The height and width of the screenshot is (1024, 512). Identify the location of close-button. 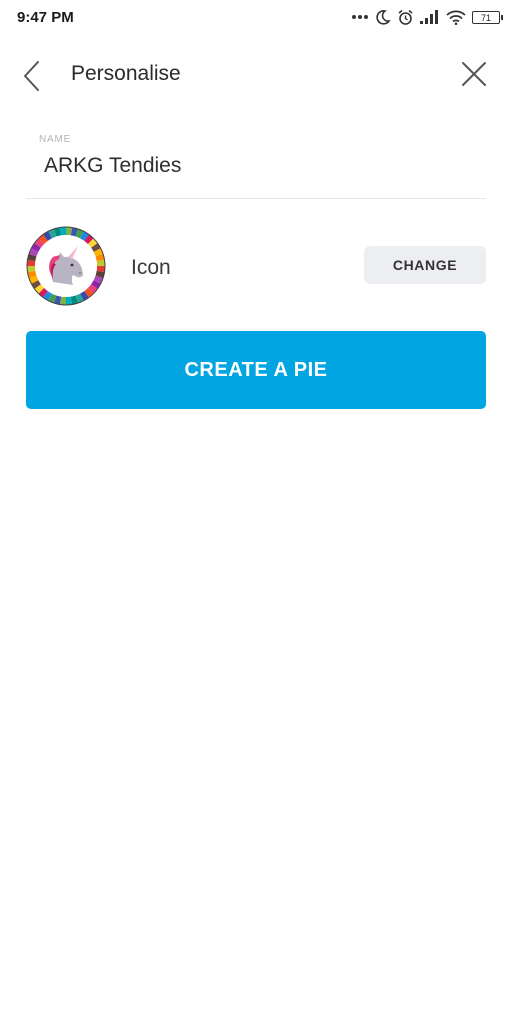
(474, 74).